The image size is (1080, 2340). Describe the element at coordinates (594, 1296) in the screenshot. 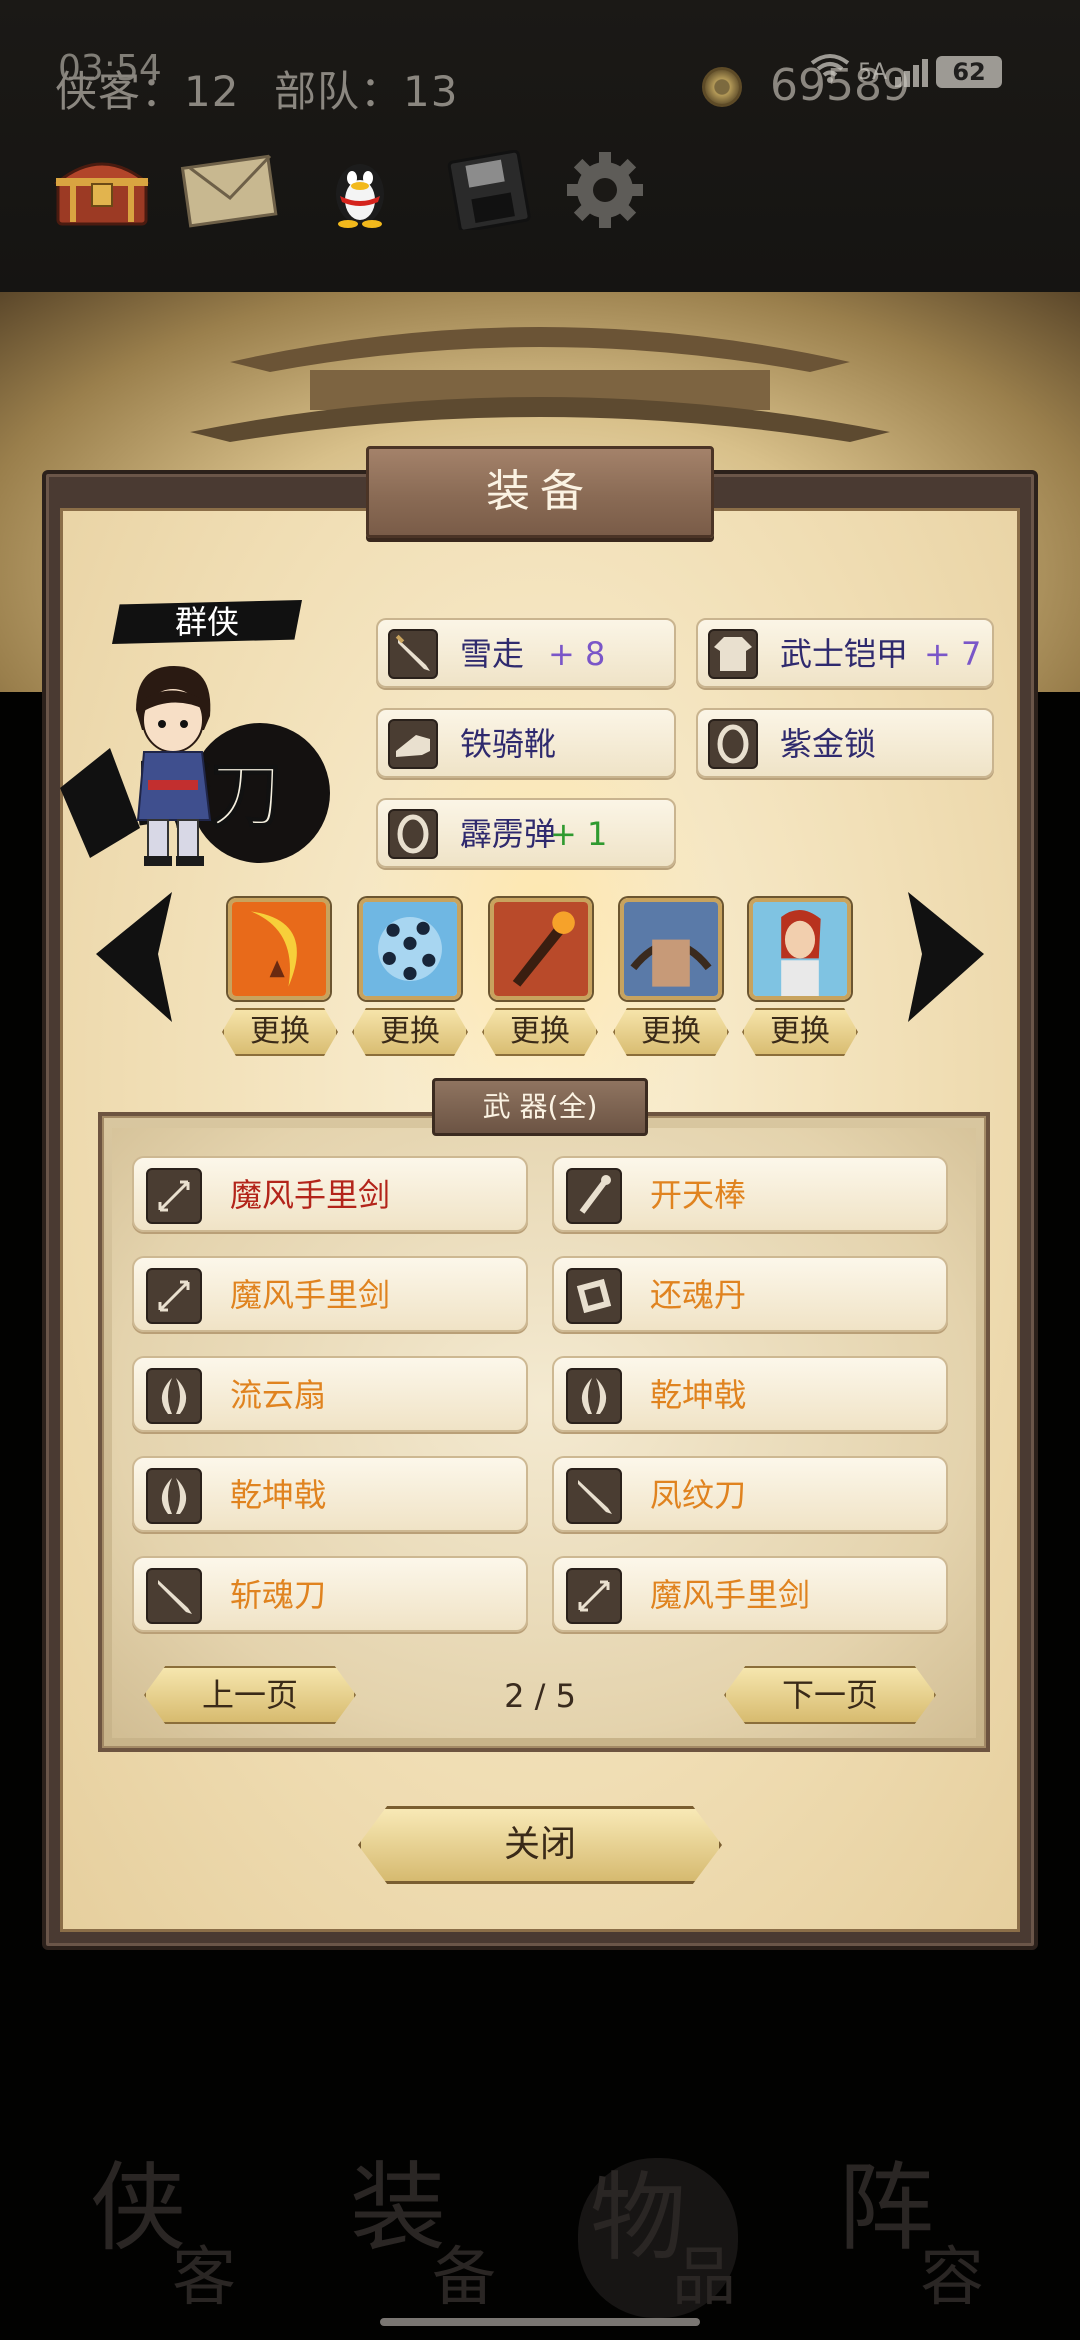

I see `scroll-icon` at that location.